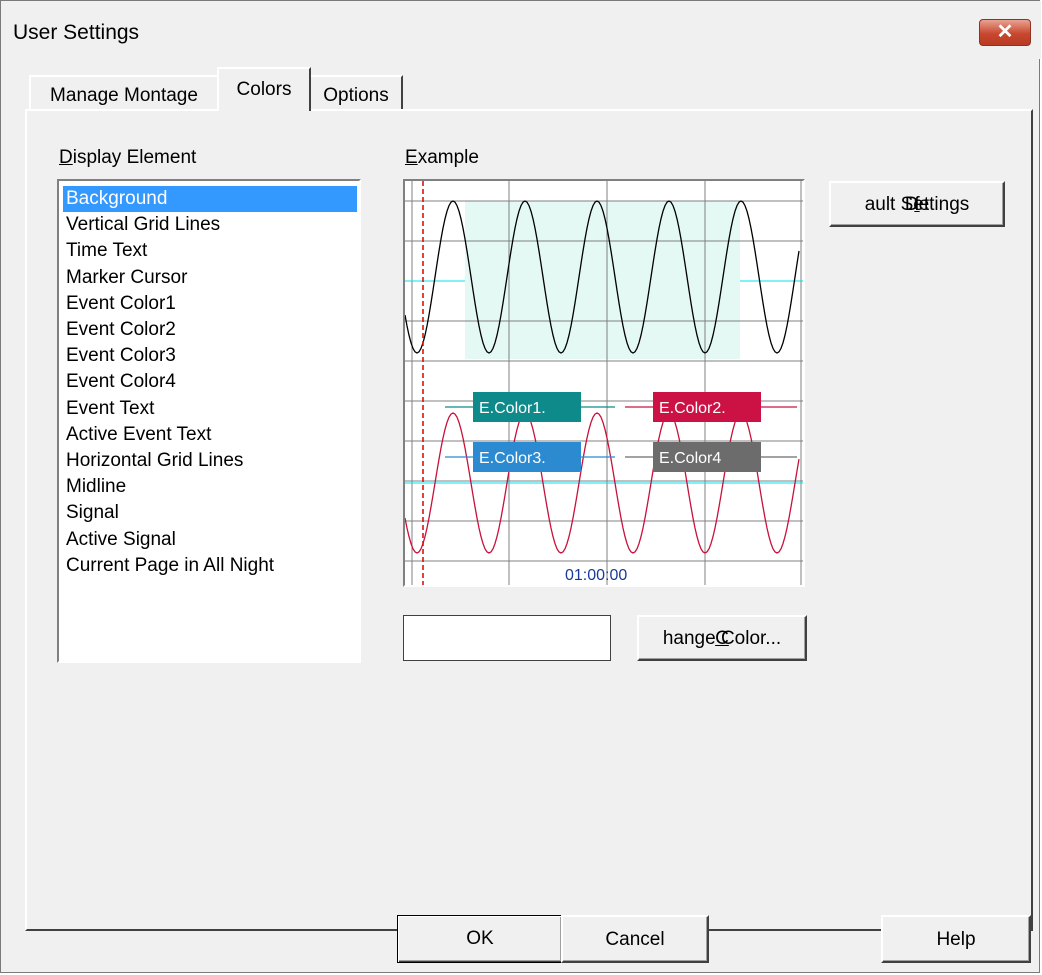 Image resolution: width=1042 pixels, height=975 pixels. Describe the element at coordinates (356, 92) in the screenshot. I see `tab-options: Options` at that location.